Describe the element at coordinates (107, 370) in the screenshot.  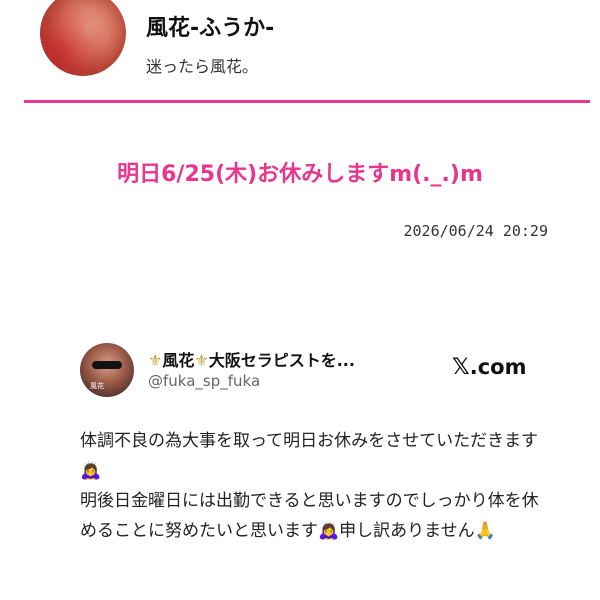
I see `embed-avatar: 風花` at that location.